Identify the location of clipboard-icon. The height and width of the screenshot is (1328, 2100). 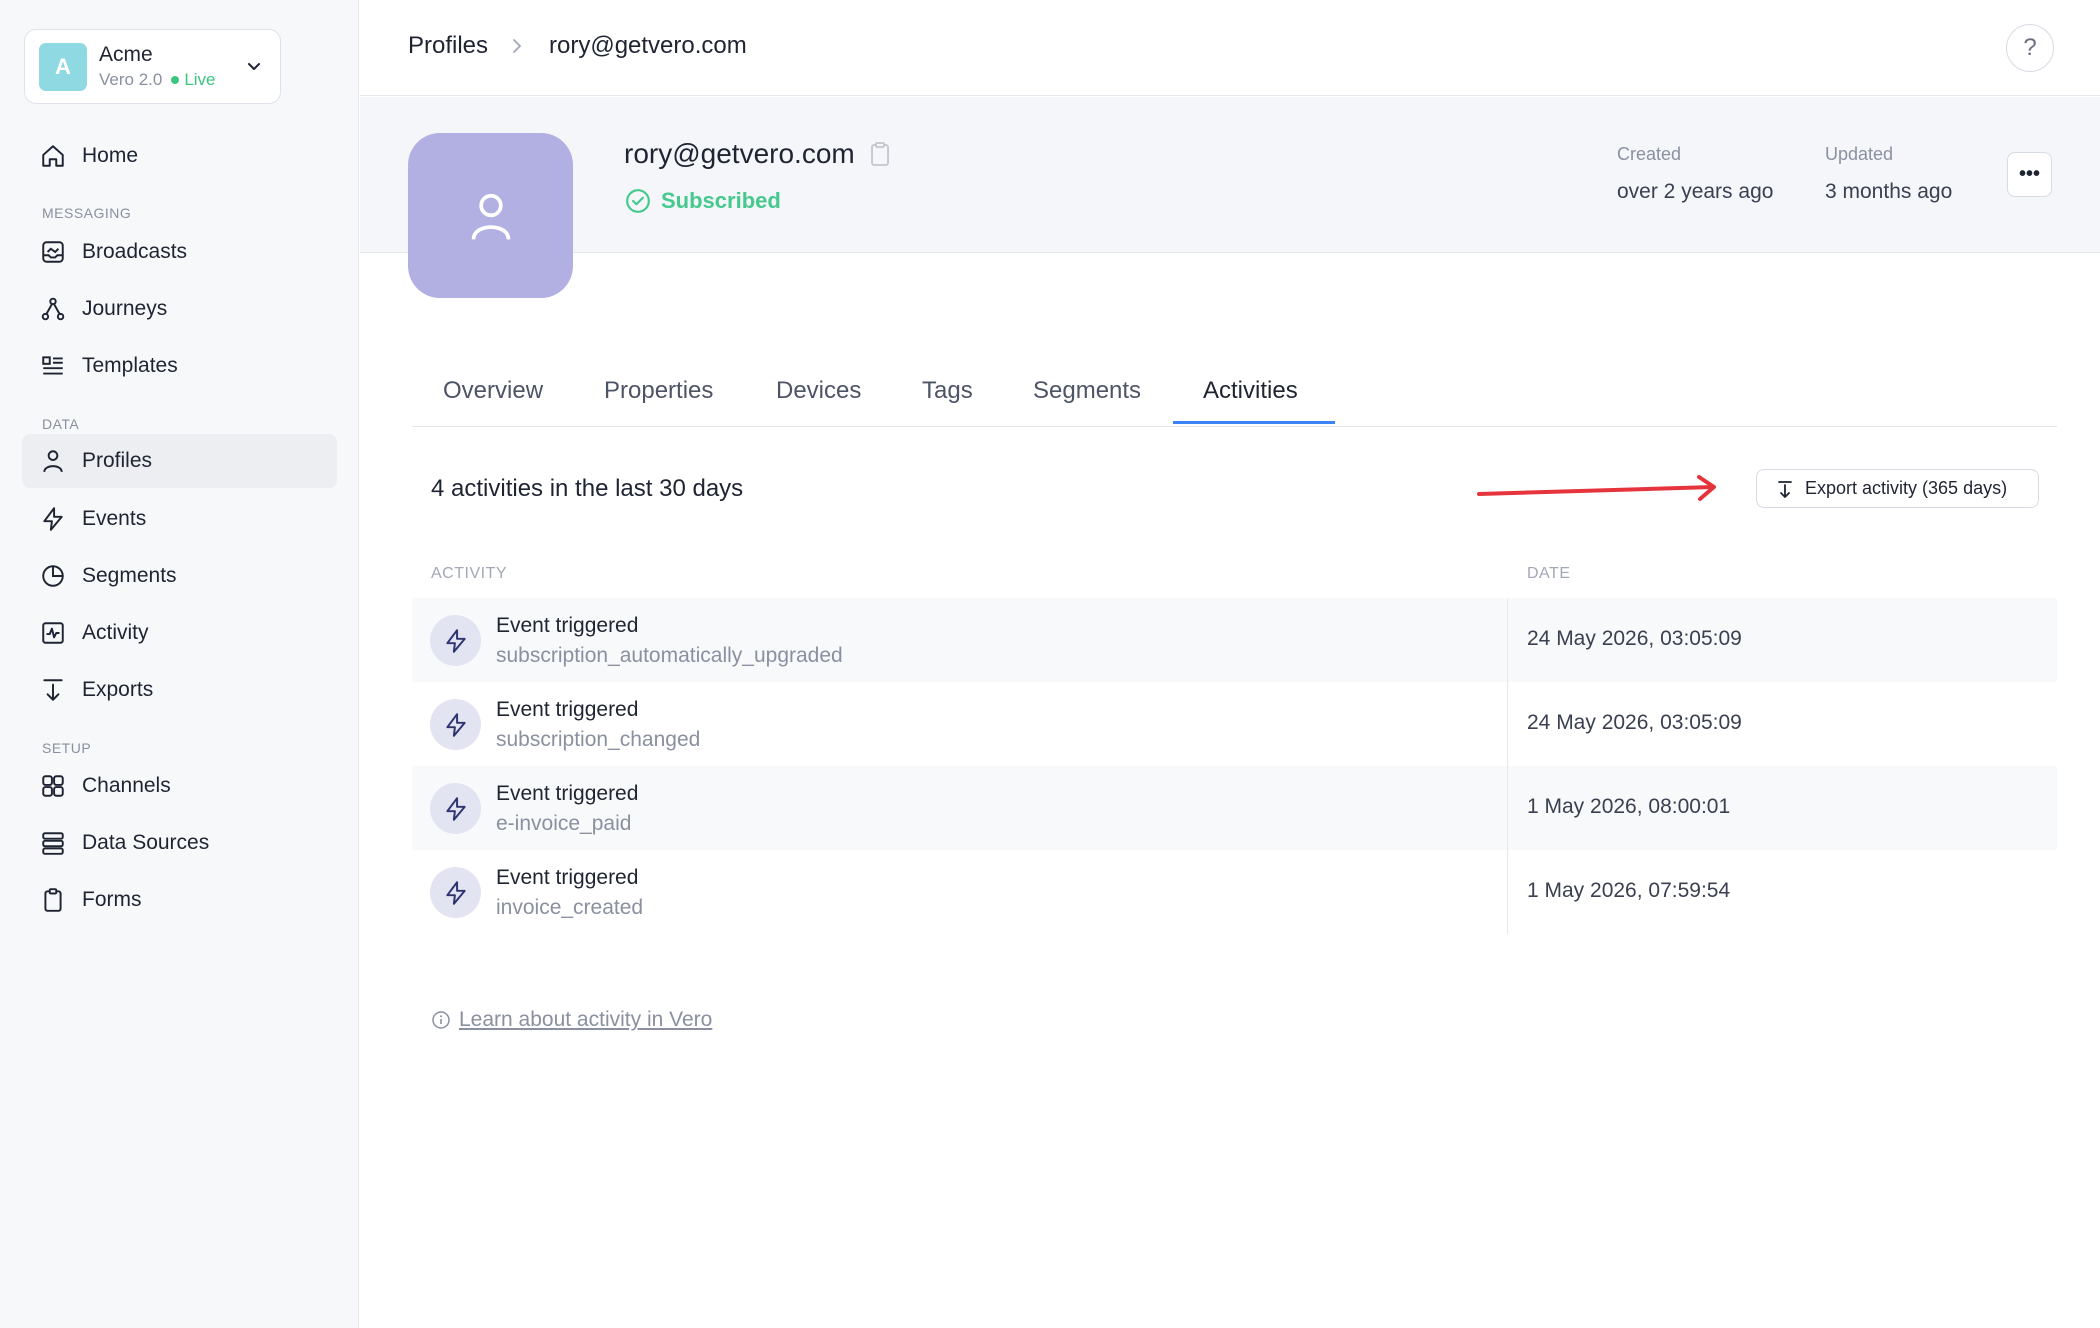
(53, 900).